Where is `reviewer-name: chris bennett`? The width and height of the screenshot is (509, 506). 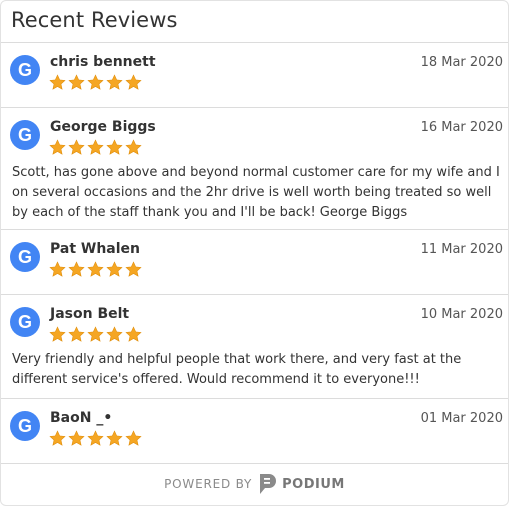
reviewer-name: chris bennett is located at coordinates (103, 62).